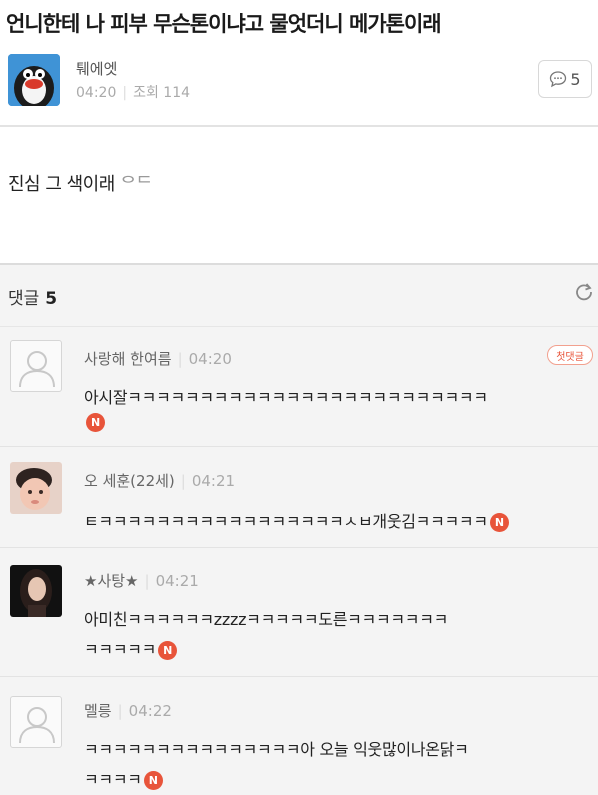 The height and width of the screenshot is (795, 598). I want to click on post-body-text: 진심 그 색이래, so click(64, 184).